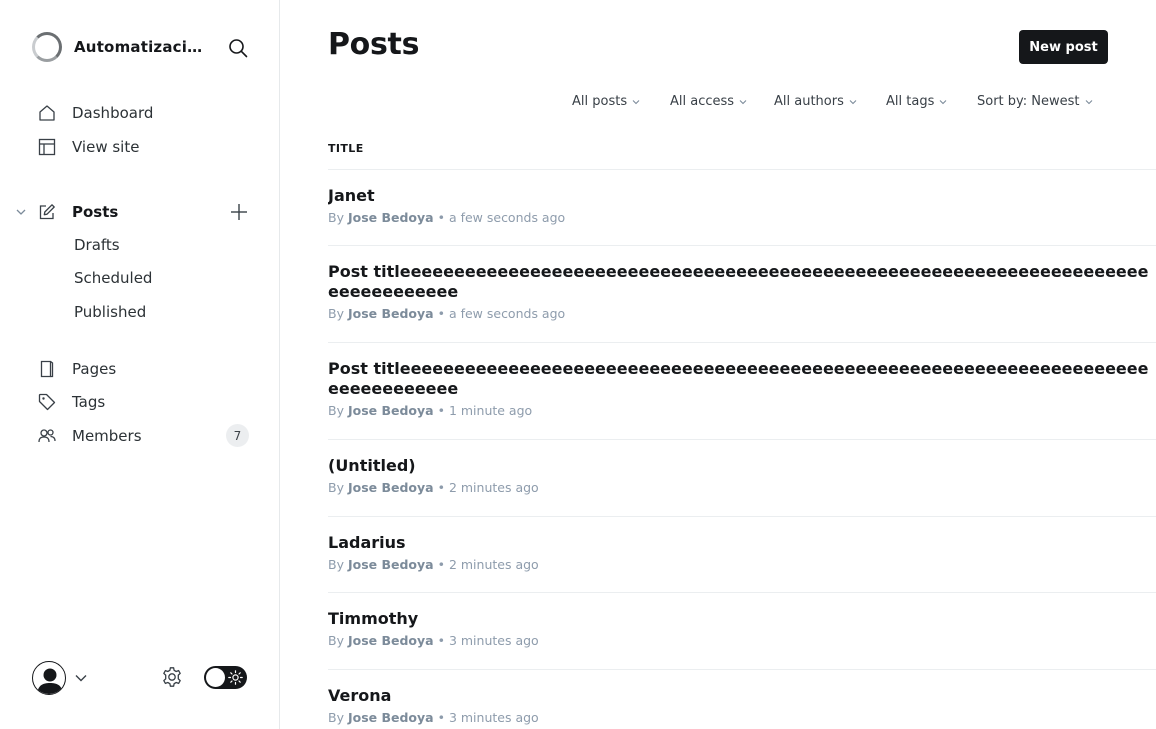 Image resolution: width=1156 pixels, height=729 pixels. Describe the element at coordinates (702, 101) in the screenshot. I see `filter-access-label: All access` at that location.